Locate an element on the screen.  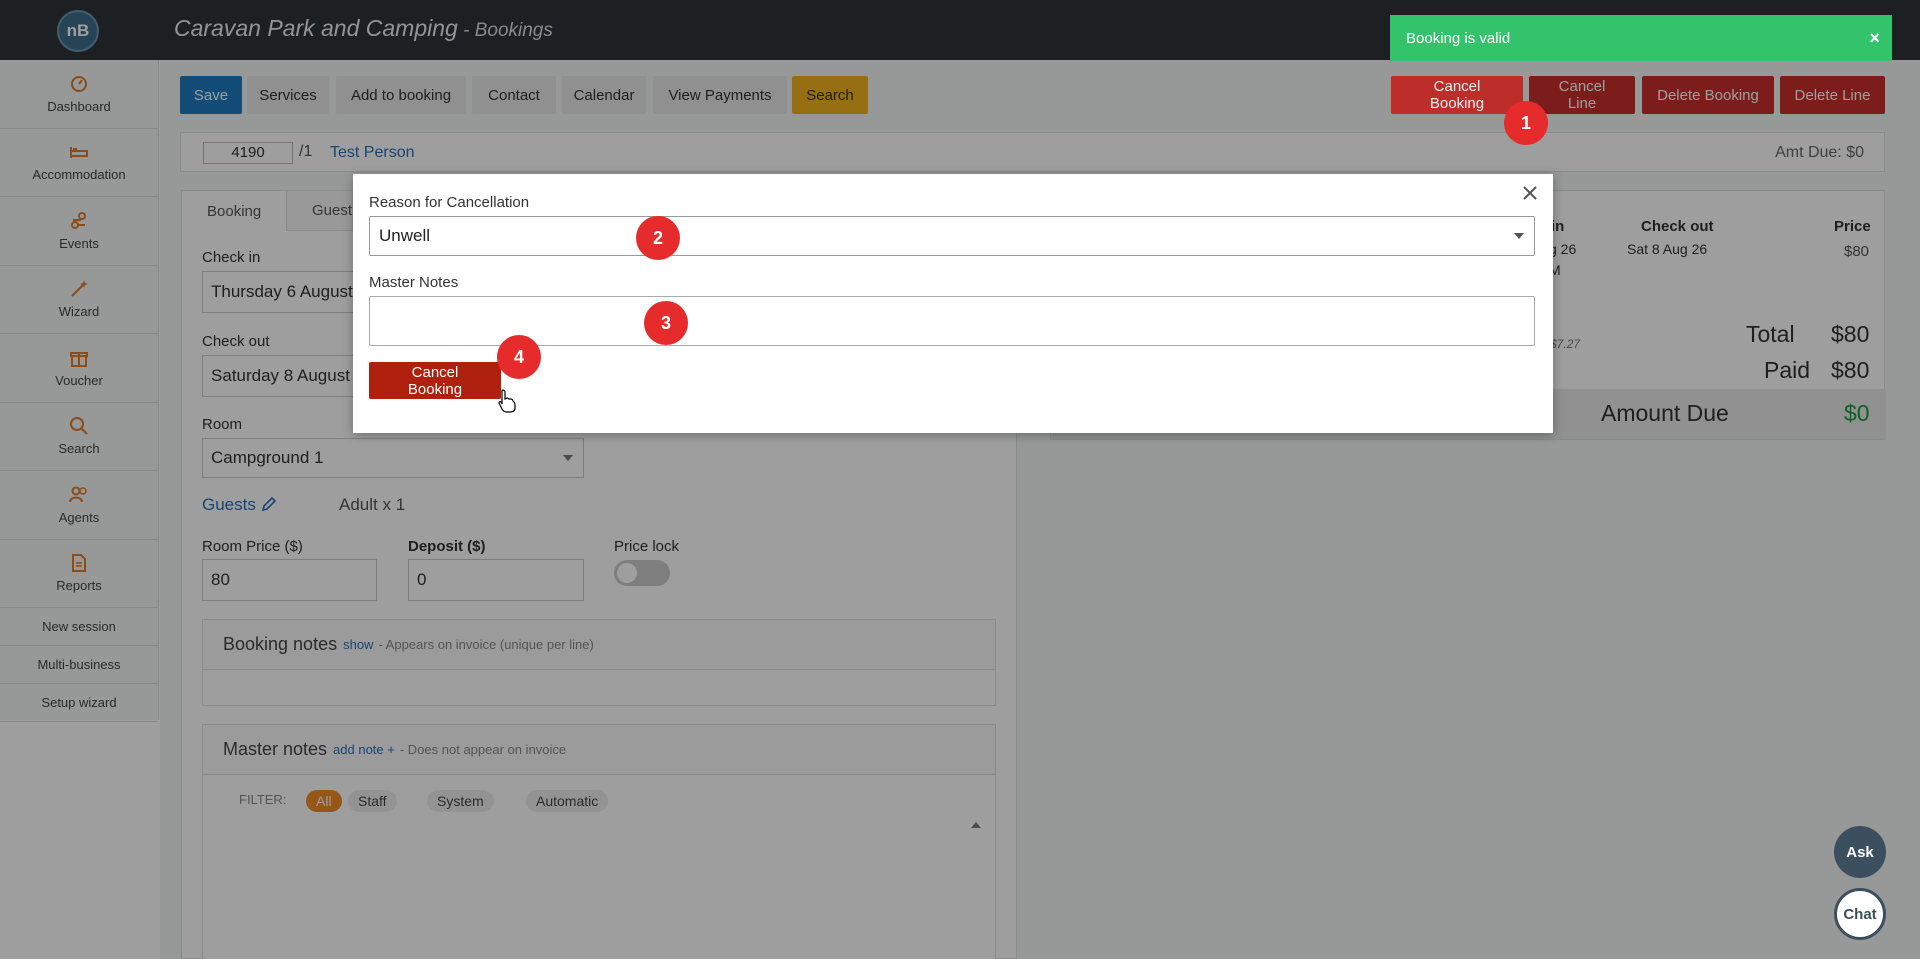
toast-message: Booking is valid is located at coordinates (1458, 38).